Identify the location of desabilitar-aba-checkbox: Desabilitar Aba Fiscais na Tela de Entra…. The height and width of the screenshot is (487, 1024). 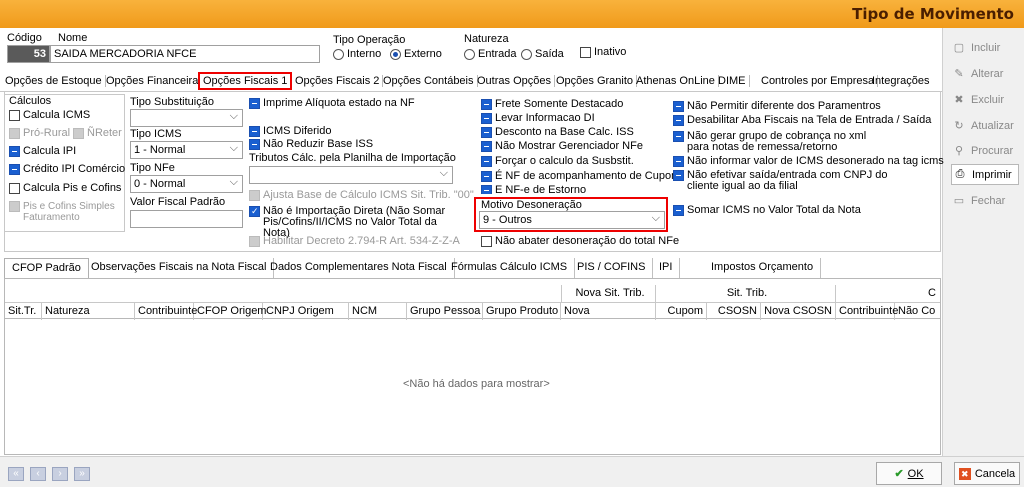
(802, 120).